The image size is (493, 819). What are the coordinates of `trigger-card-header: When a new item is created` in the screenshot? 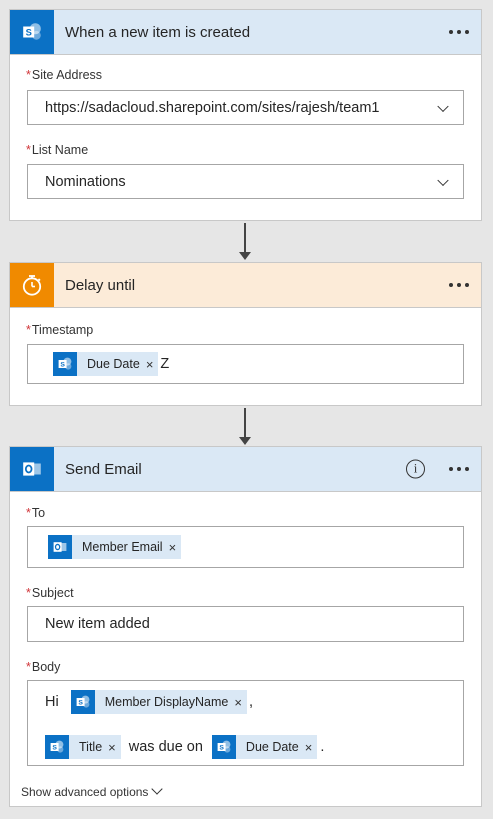 It's located at (245, 32).